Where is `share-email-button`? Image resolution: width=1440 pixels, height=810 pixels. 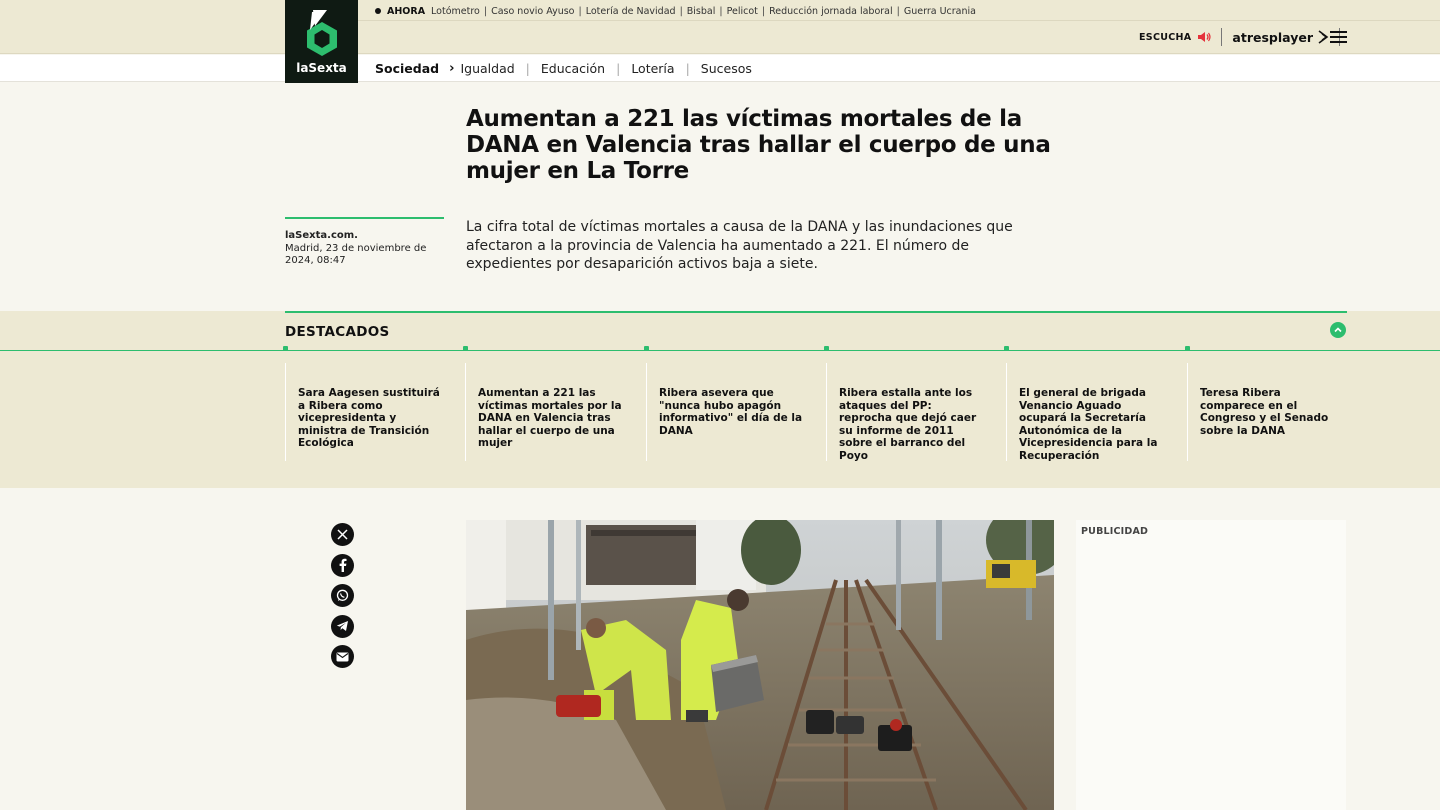 share-email-button is located at coordinates (342, 656).